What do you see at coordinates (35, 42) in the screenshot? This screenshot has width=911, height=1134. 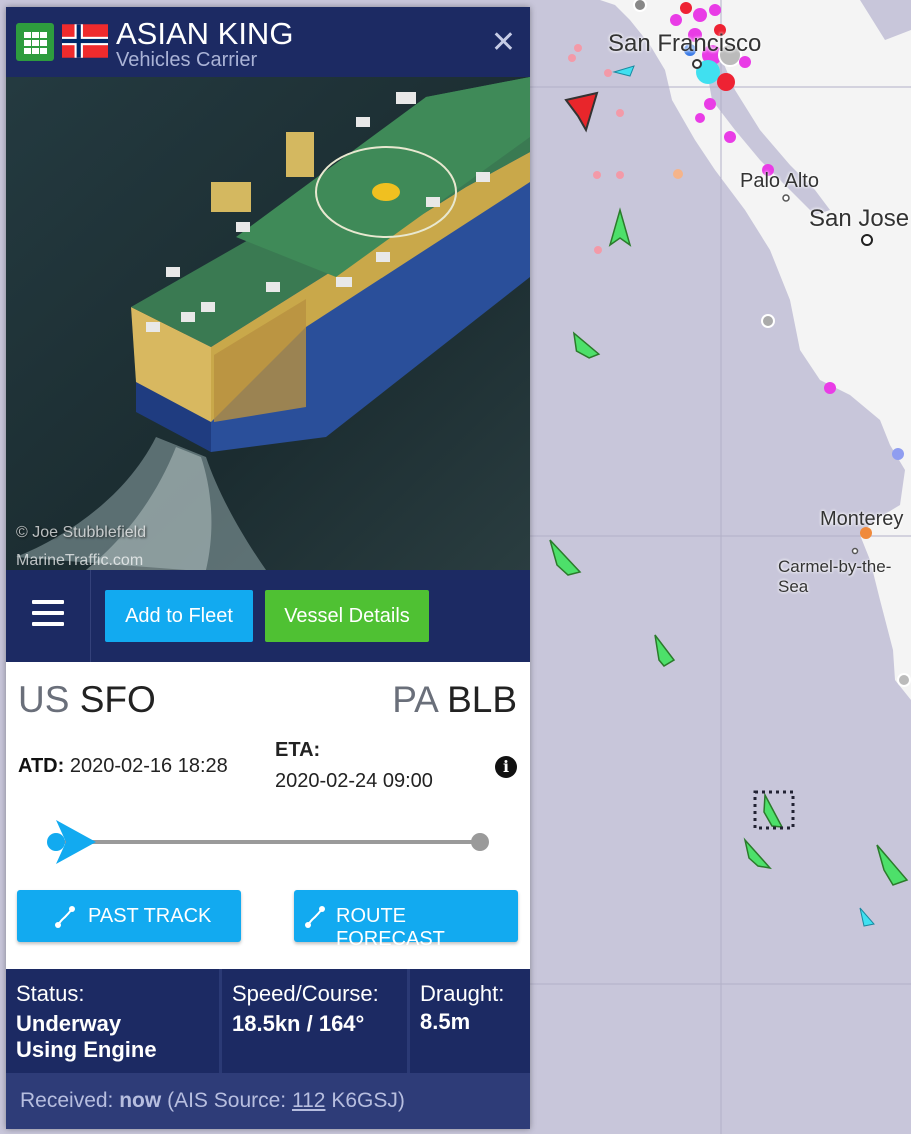 I see `apps-grid-icon` at bounding box center [35, 42].